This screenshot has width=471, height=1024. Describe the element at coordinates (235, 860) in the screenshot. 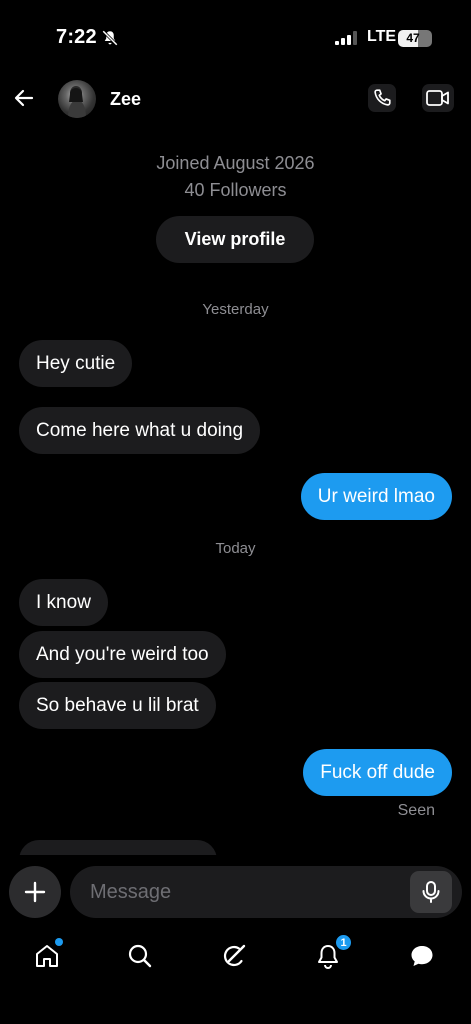

I see `scroll-edge` at that location.